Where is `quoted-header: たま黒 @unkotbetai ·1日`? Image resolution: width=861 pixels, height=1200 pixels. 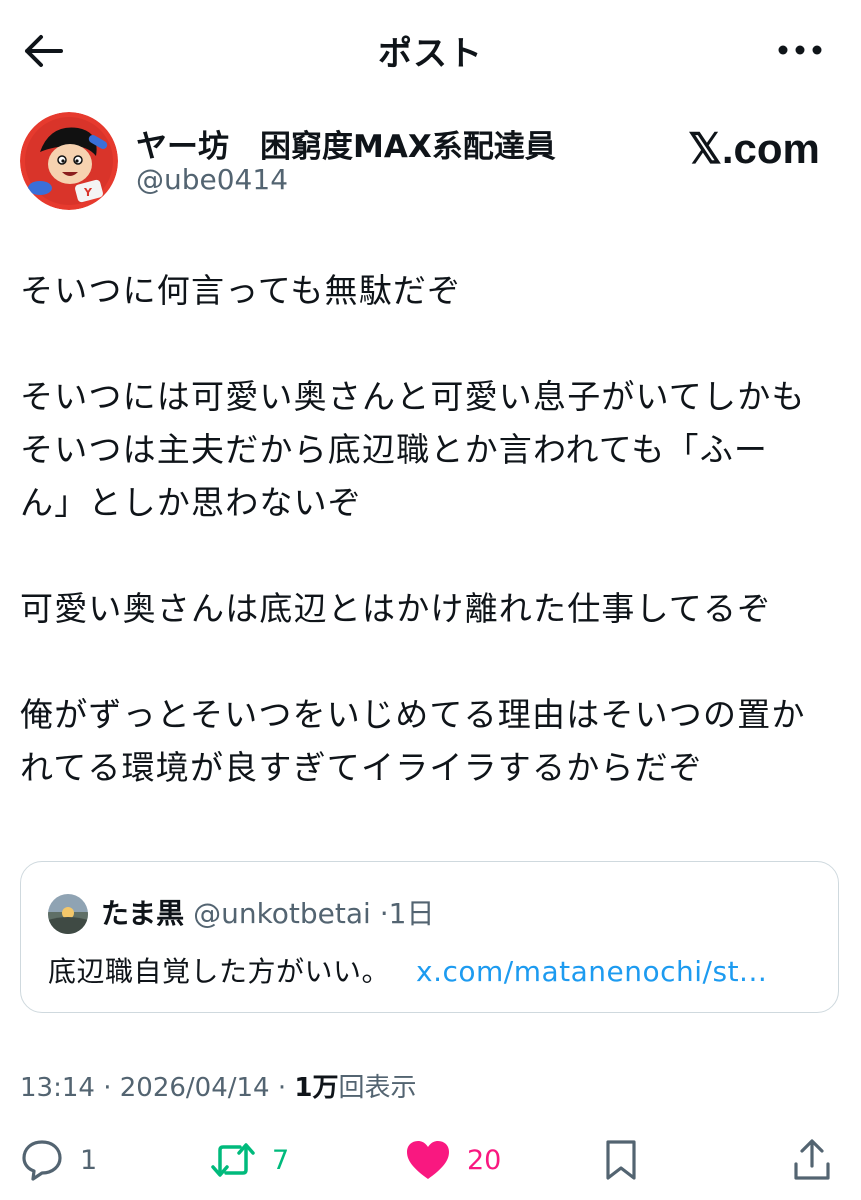 quoted-header: たま黒 @unkotbetai ·1日 is located at coordinates (267, 912).